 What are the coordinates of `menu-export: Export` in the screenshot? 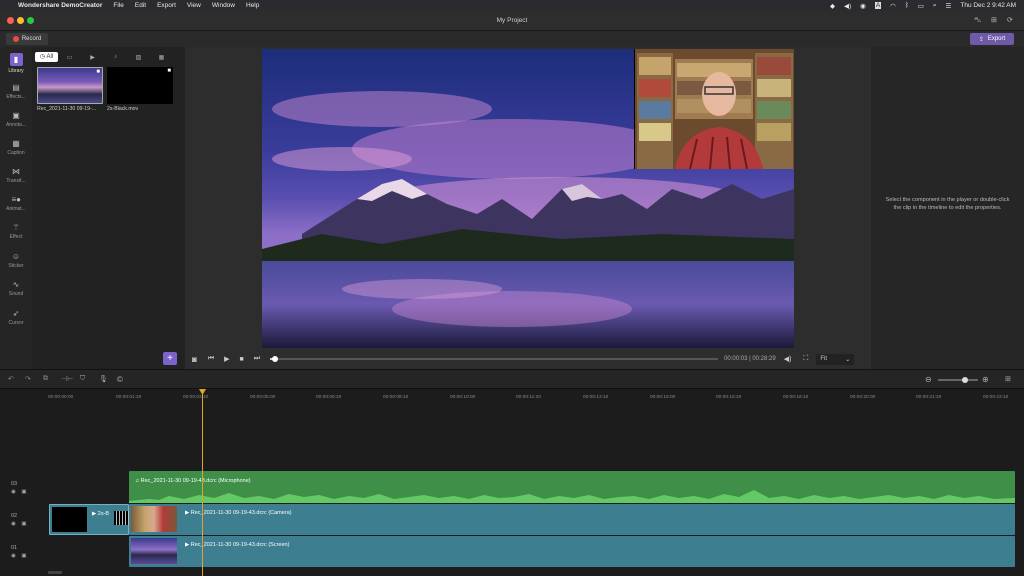 It's located at (166, 5).